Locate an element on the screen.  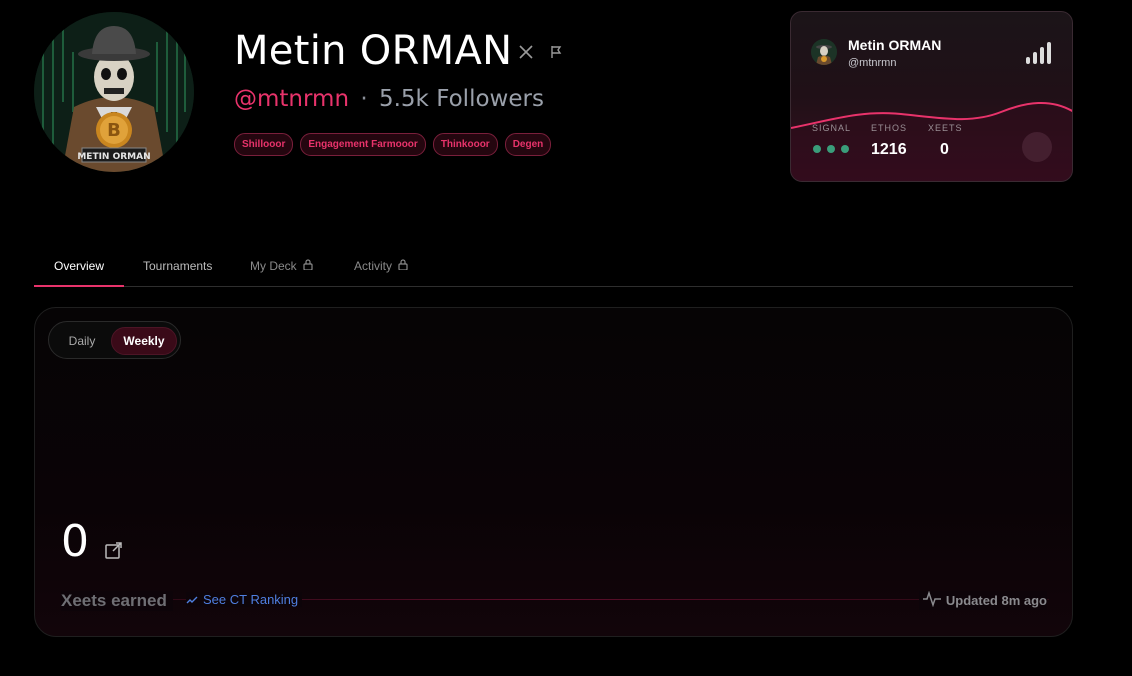
svg-text: B is located at coordinates (114, 130).